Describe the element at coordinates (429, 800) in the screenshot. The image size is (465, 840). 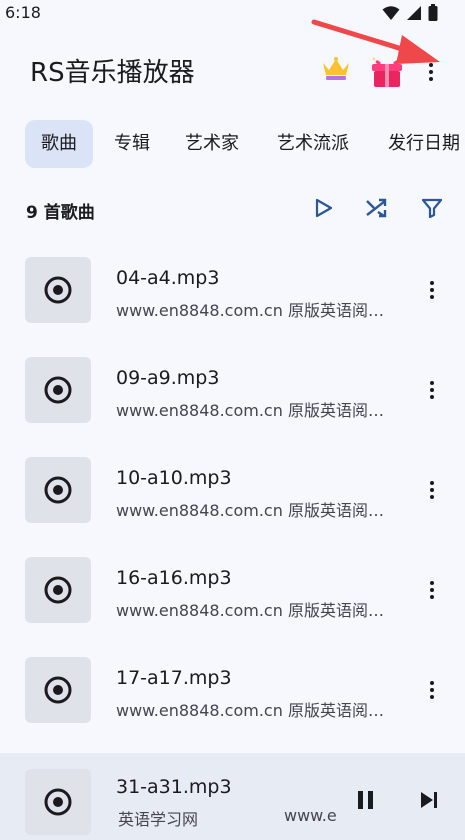
I see `skip-next-icon` at that location.